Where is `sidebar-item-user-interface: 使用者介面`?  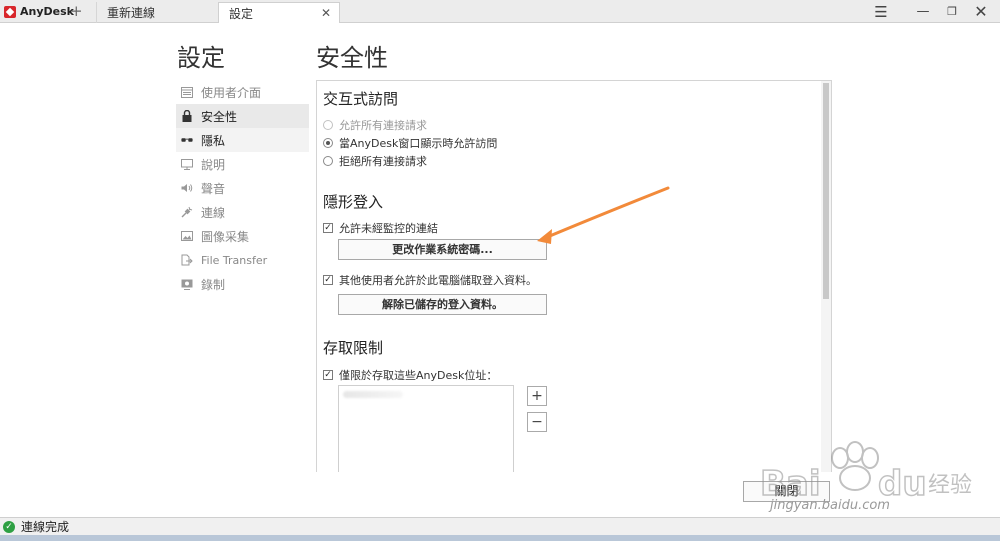
sidebar-item-user-interface: 使用者介面 is located at coordinates (242, 92).